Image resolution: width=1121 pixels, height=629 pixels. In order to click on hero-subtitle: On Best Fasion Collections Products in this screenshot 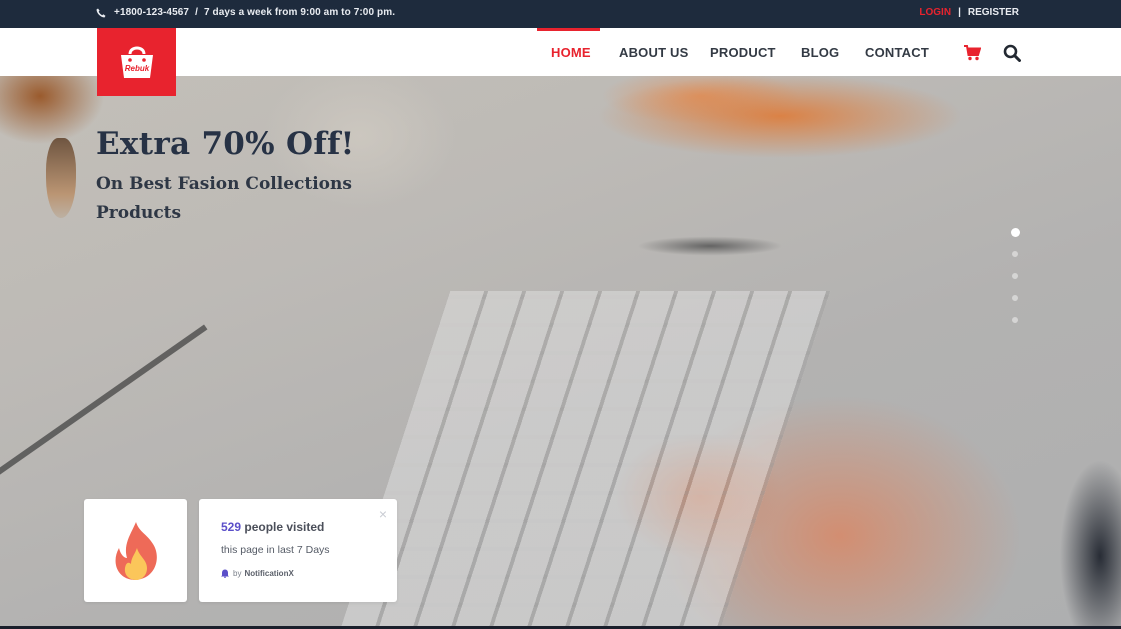, I will do `click(224, 198)`.